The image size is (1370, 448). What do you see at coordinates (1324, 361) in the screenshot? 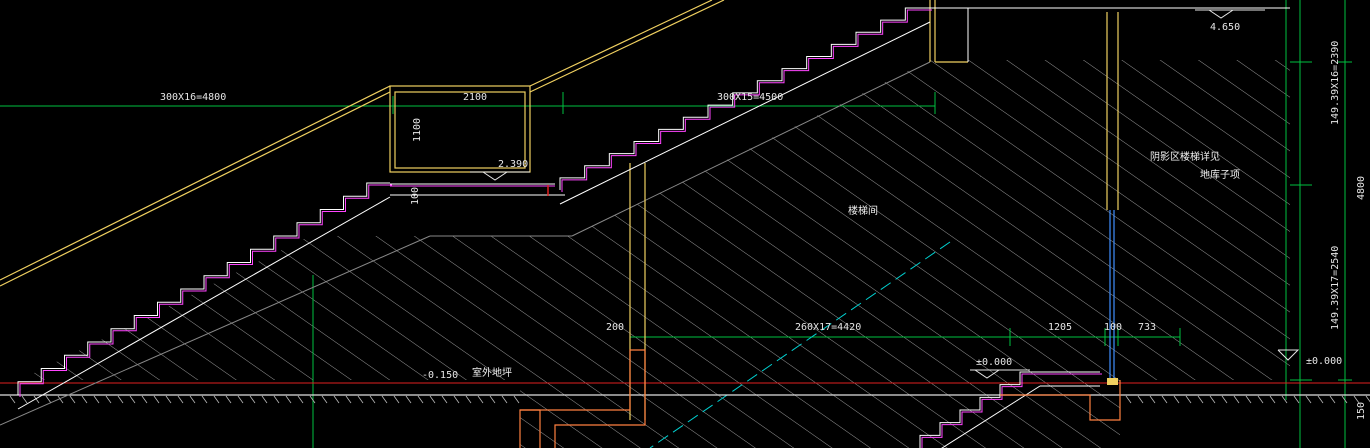
I see `elev-zero-right-label: ±0.000` at bounding box center [1324, 361].